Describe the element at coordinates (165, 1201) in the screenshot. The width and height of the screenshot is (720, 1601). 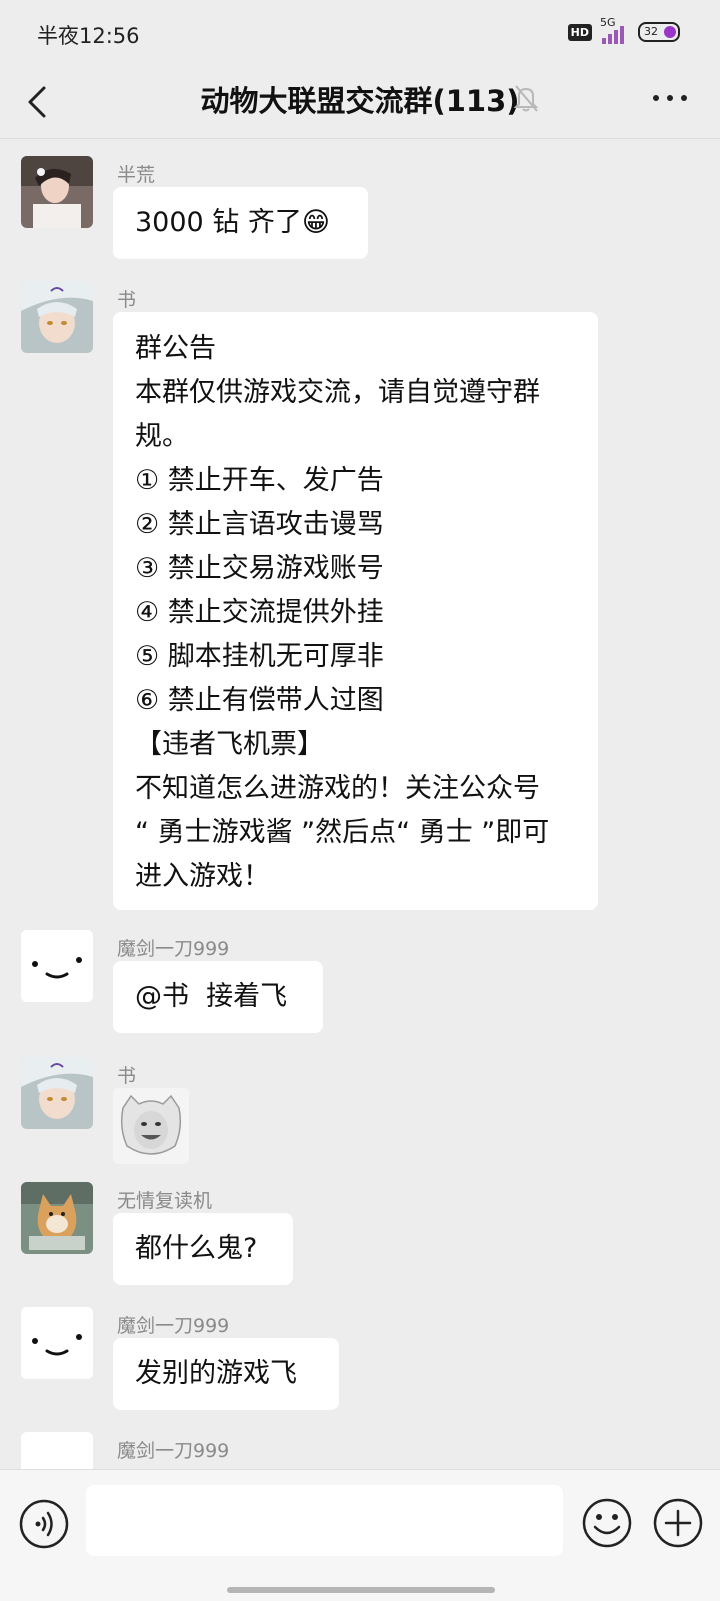
I see `sender-name: 无情复读机` at that location.